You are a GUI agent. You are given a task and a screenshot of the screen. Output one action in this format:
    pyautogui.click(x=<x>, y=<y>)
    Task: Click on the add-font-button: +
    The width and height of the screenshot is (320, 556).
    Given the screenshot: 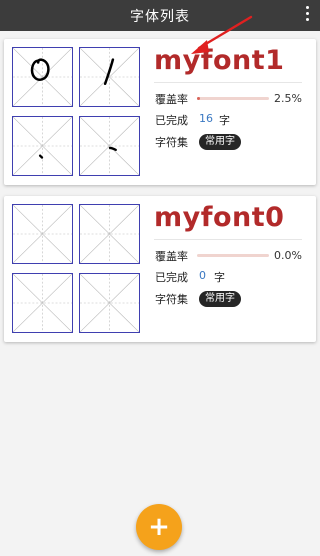 What is the action you would take?
    pyautogui.click(x=159, y=527)
    